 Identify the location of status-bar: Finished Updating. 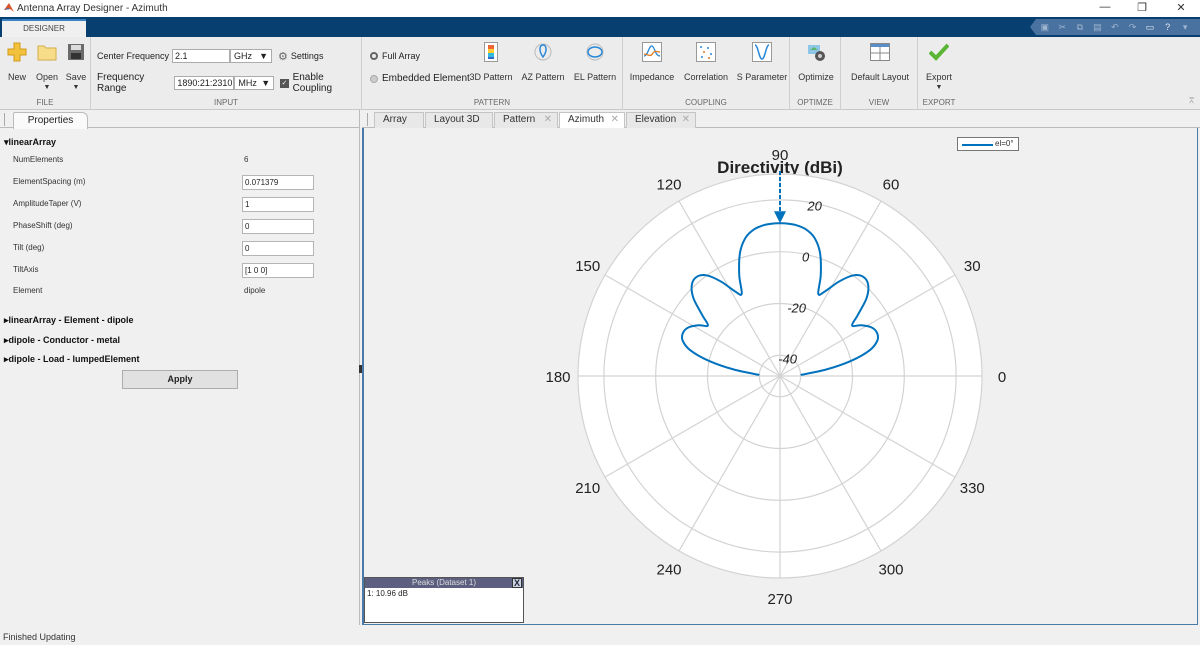
(39, 637).